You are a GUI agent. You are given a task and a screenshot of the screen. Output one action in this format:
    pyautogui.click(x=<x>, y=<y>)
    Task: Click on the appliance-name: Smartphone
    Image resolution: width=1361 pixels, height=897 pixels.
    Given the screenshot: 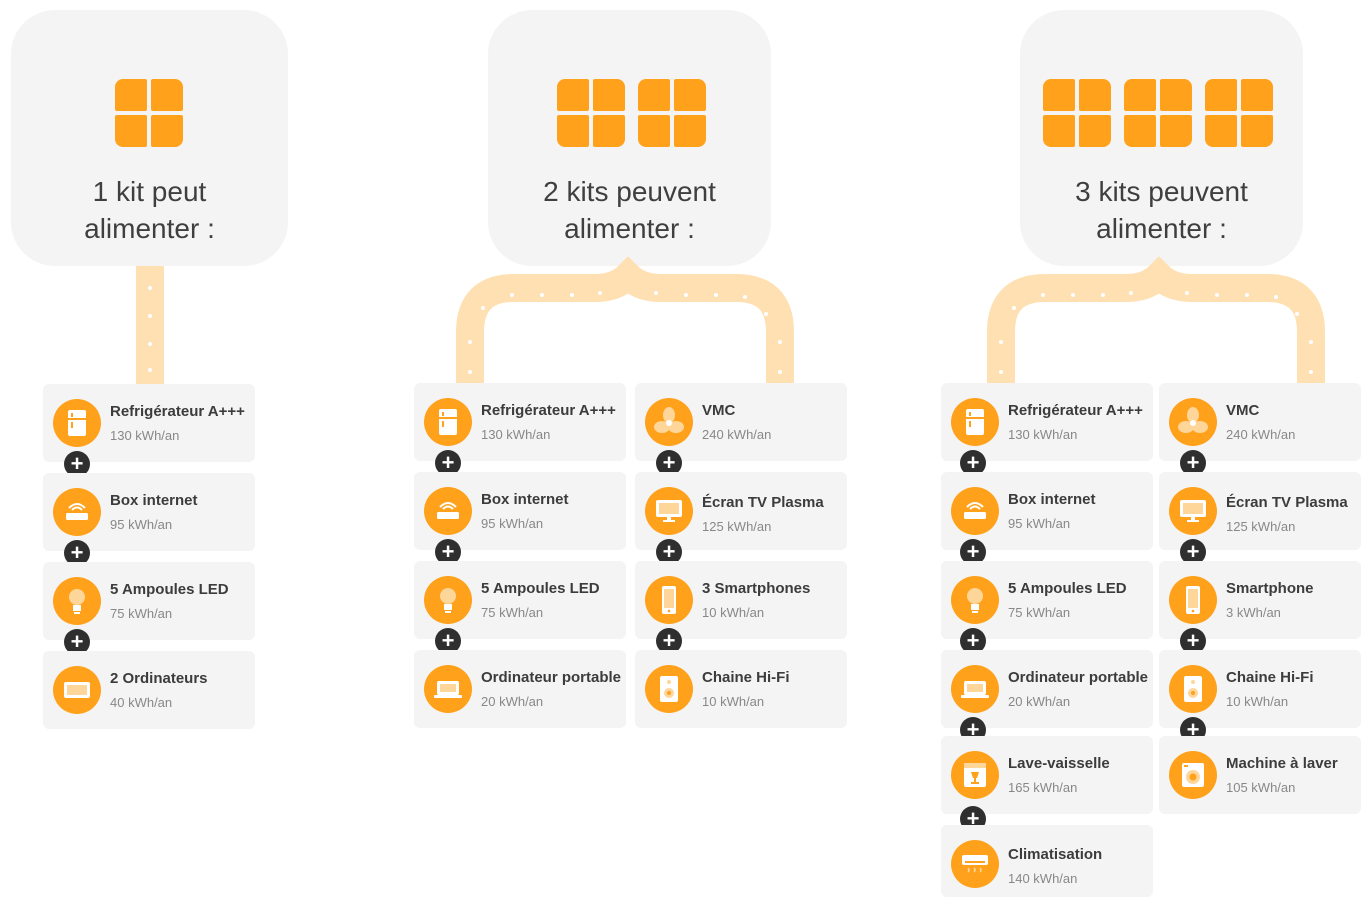 What is the action you would take?
    pyautogui.click(x=1270, y=588)
    